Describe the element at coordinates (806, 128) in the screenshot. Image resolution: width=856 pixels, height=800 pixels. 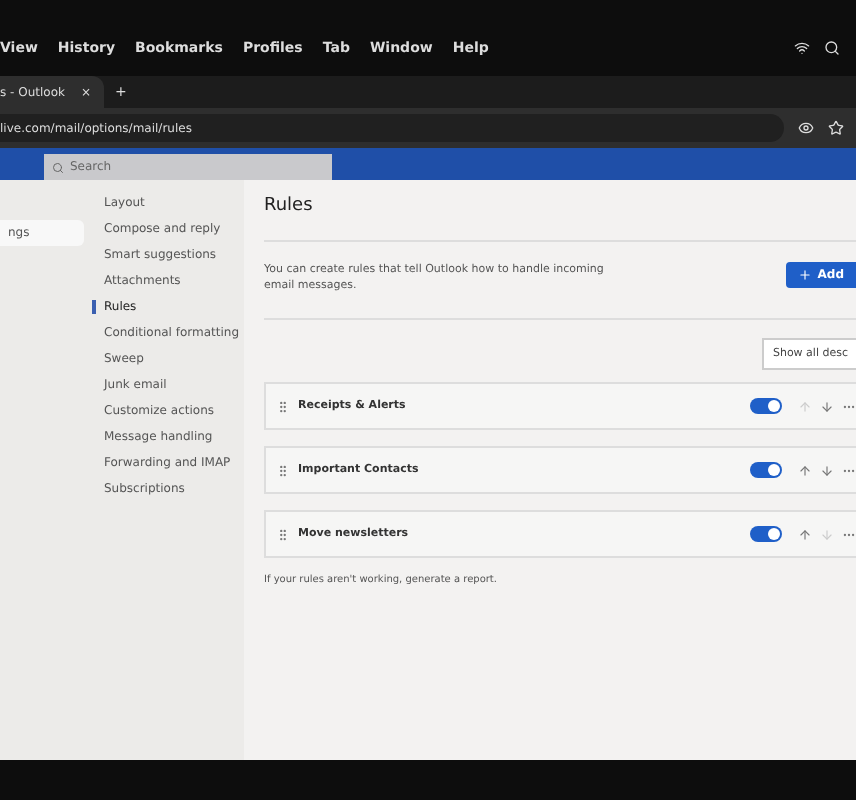
I see `eye-icon` at that location.